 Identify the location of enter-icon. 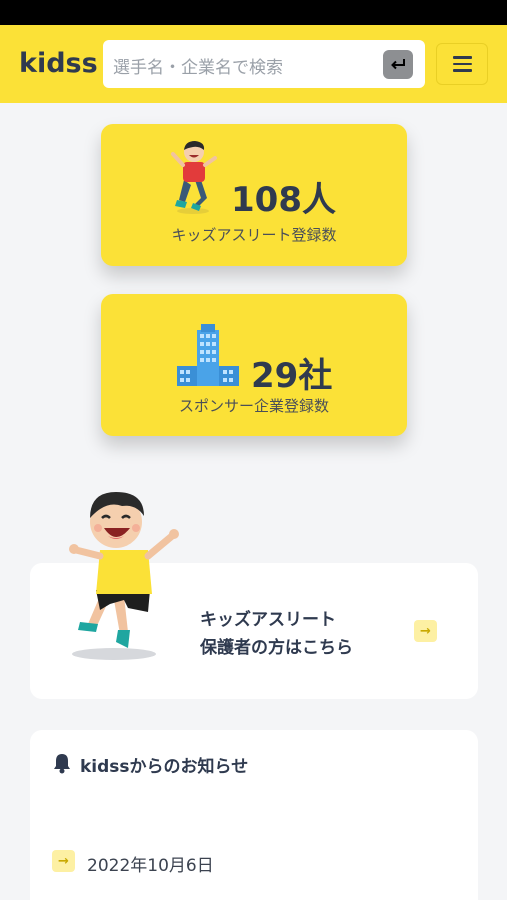
(398, 63).